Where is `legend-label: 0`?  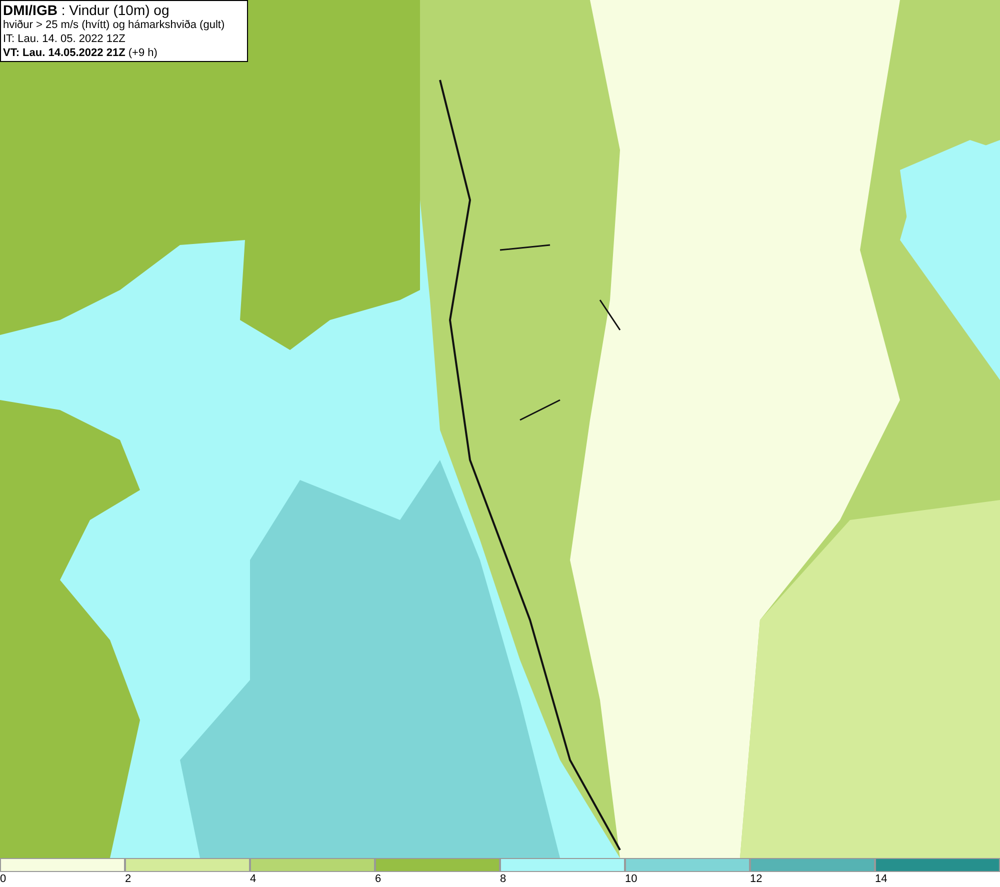
legend-label: 0 is located at coordinates (3, 879).